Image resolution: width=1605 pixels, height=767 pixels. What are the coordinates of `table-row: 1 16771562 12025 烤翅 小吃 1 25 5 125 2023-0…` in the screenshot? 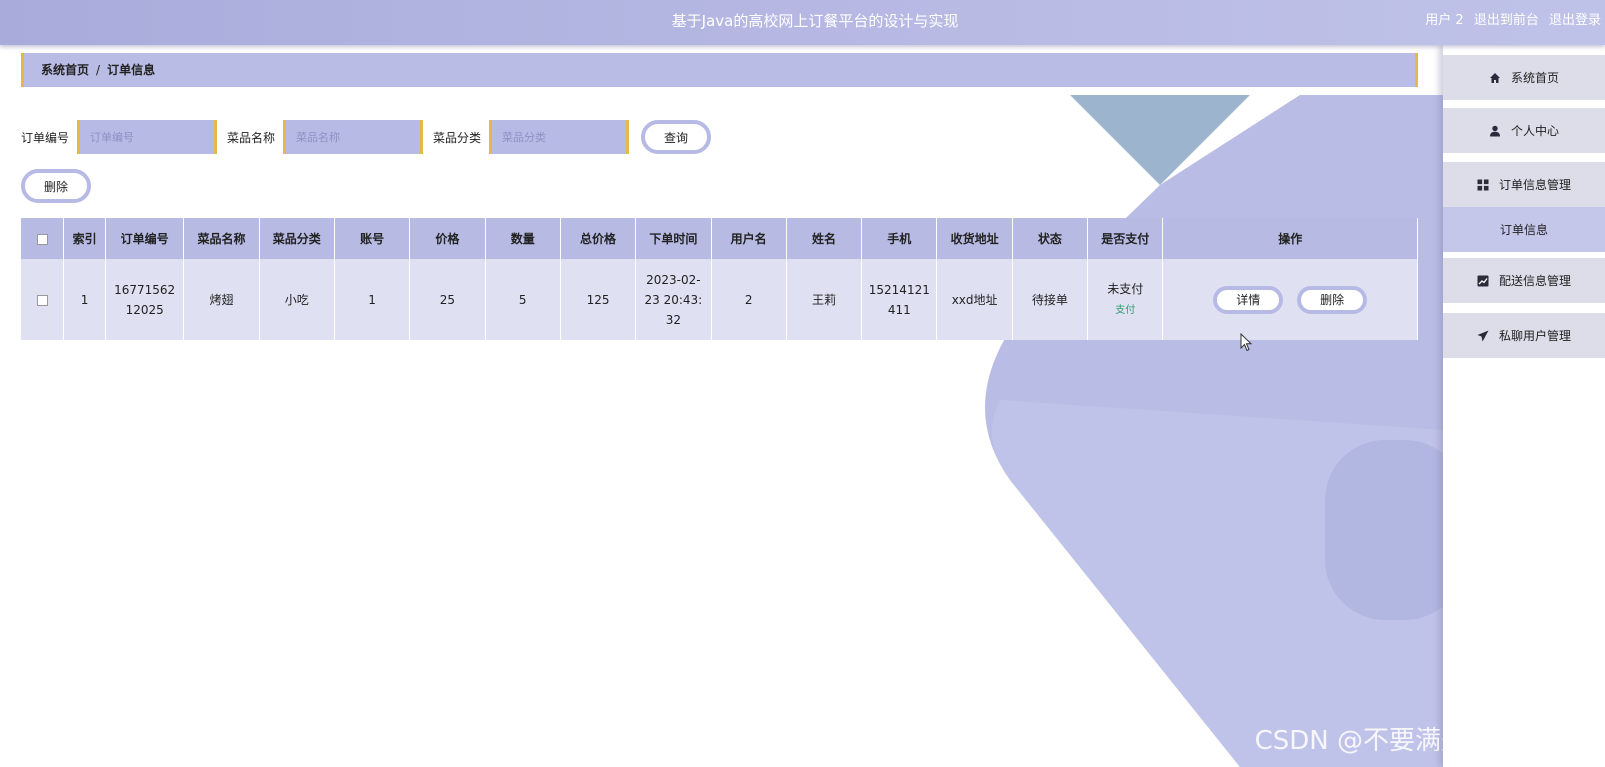 It's located at (719, 299).